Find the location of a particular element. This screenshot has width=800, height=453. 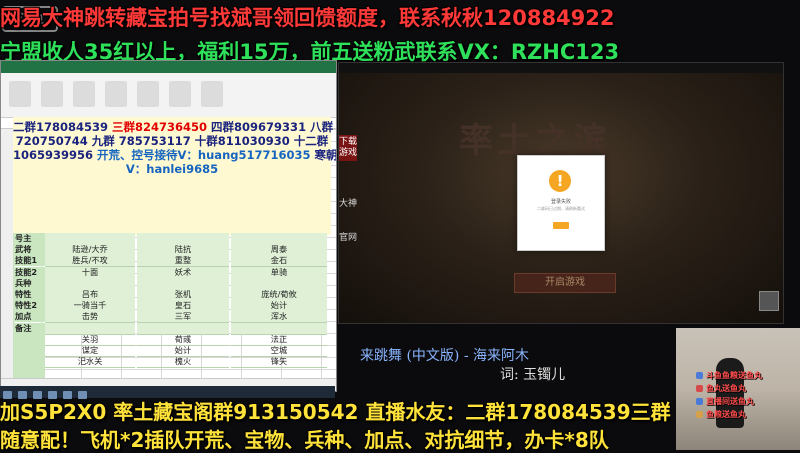

gift-item: 斗鱼鱼粮送鱼丸 is located at coordinates (729, 375).